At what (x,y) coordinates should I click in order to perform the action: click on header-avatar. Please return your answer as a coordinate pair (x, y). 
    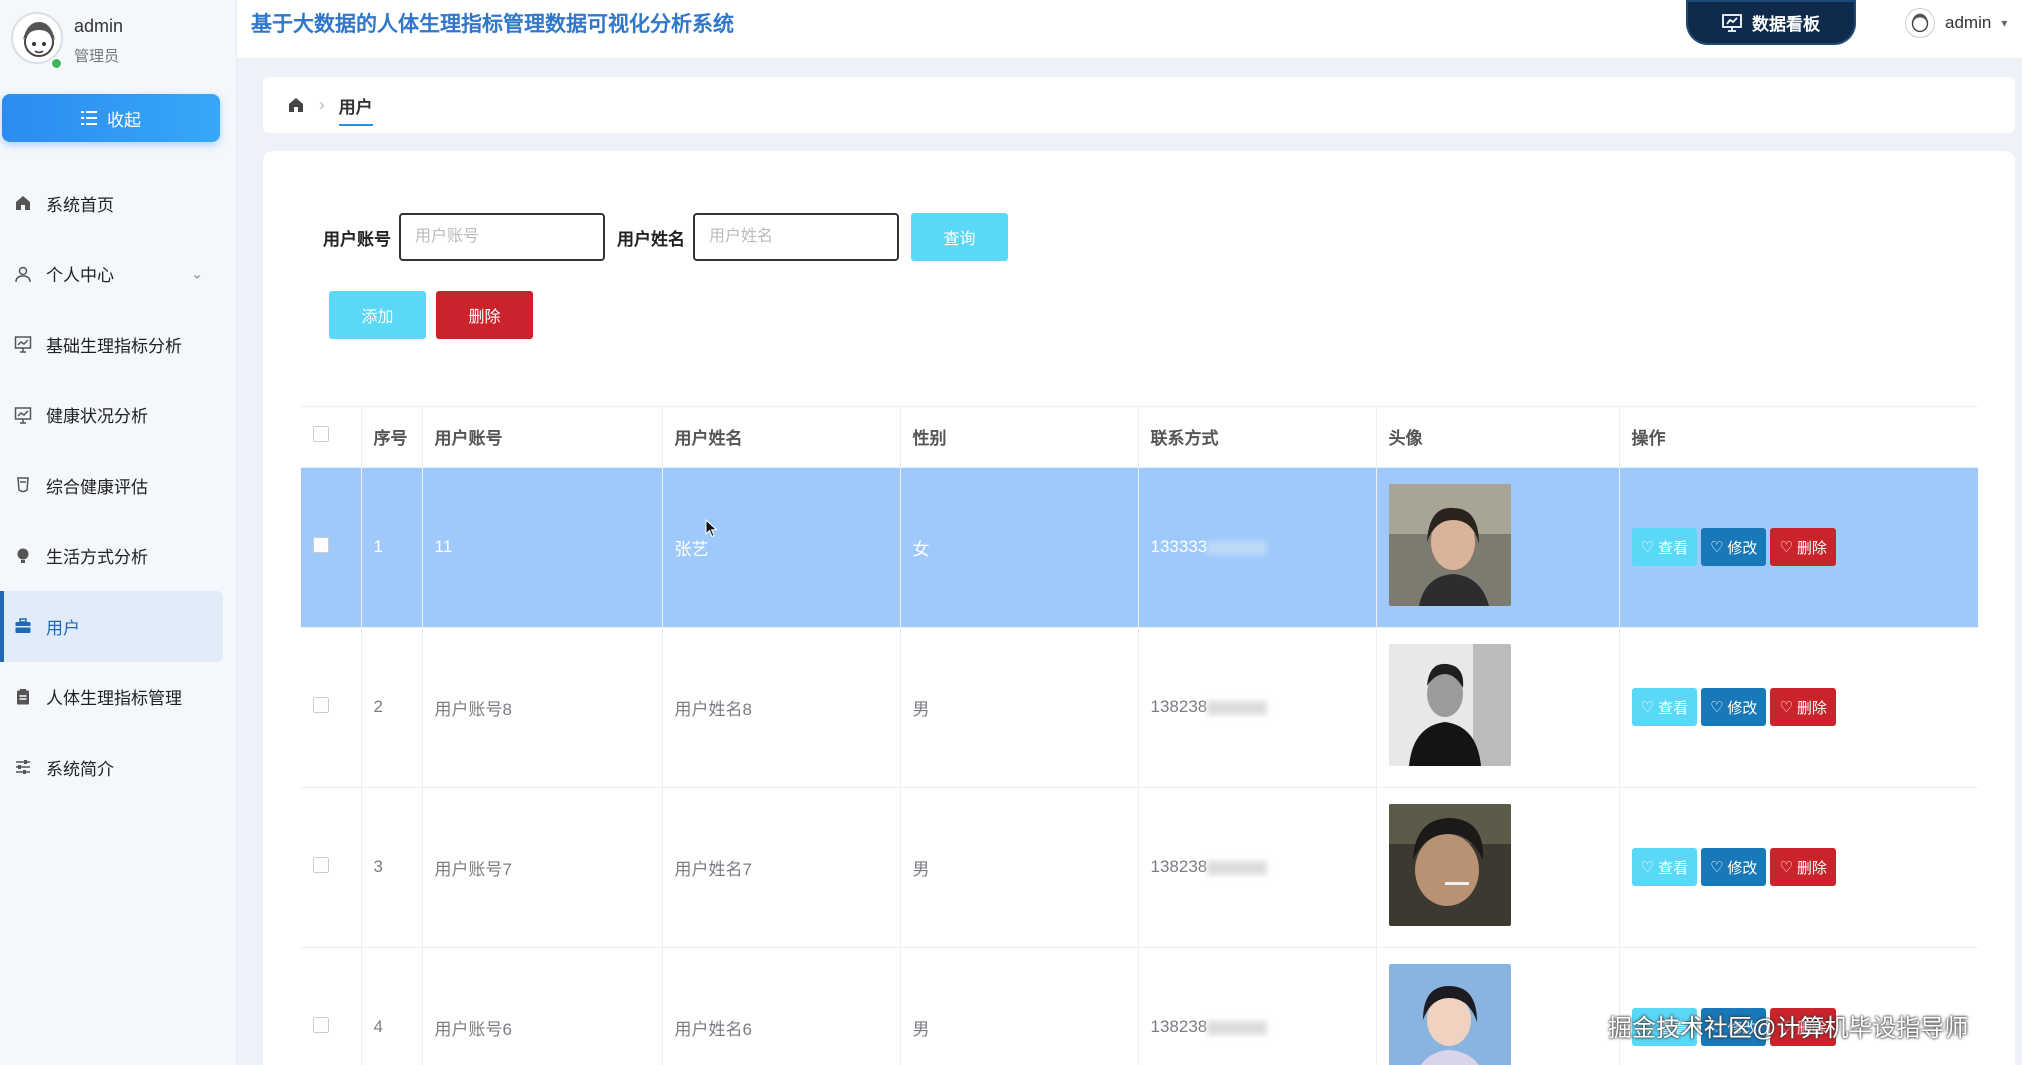
    Looking at the image, I should click on (1920, 23).